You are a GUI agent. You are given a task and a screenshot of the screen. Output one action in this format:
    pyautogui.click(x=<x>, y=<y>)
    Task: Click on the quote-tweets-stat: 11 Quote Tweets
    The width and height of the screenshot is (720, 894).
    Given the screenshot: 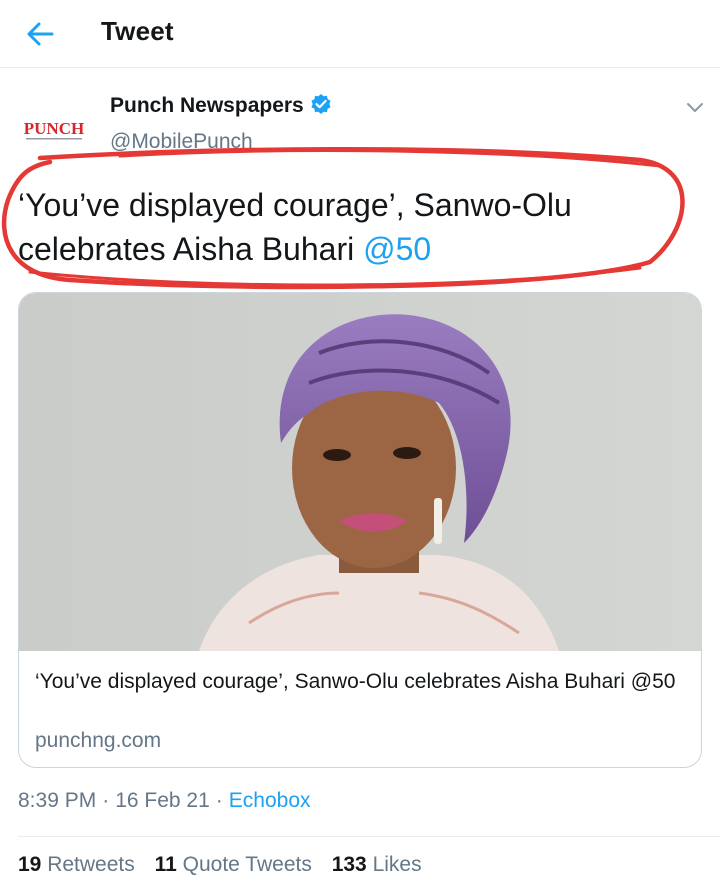 What is the action you would take?
    pyautogui.click(x=233, y=864)
    